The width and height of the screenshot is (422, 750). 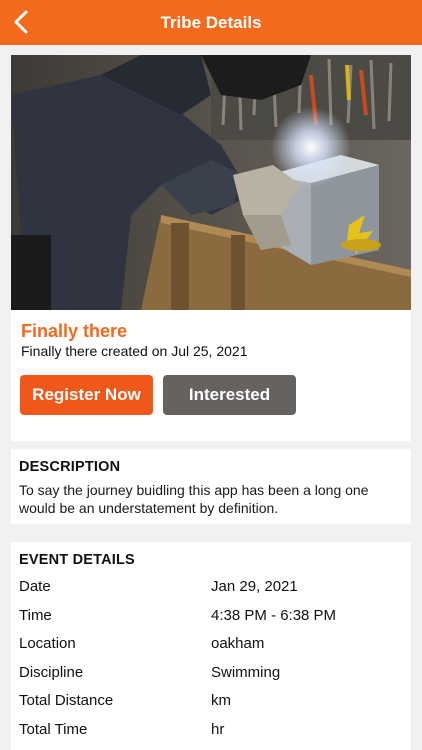 What do you see at coordinates (254, 586) in the screenshot?
I see `detail-value: Jan 29, 2021` at bounding box center [254, 586].